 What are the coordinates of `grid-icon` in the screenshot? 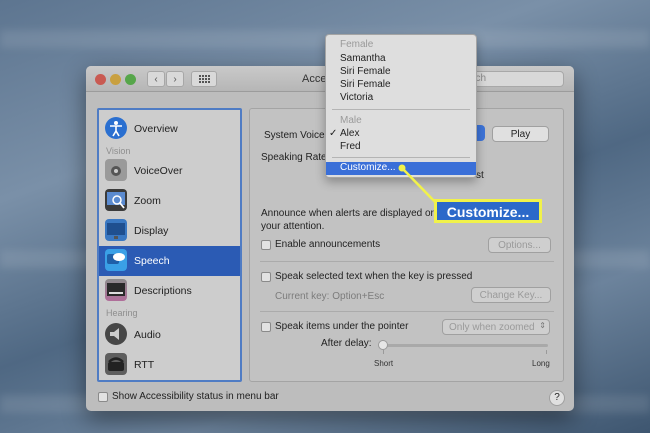 It's located at (204, 79).